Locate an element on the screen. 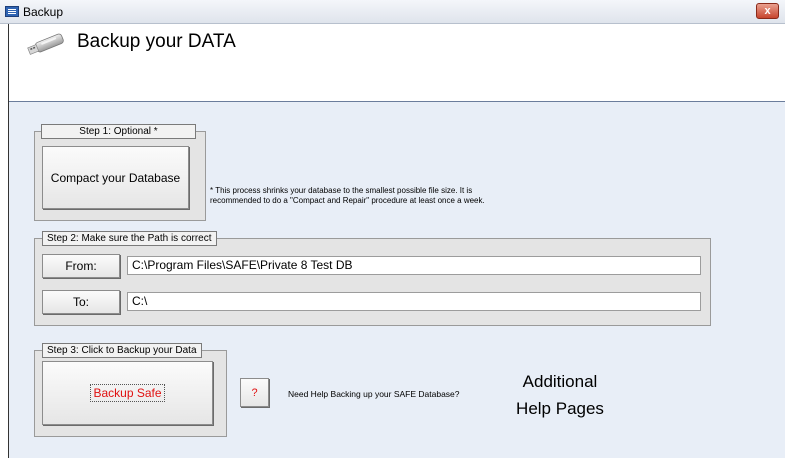  additional-help-line2: Help Pages is located at coordinates (560, 409).